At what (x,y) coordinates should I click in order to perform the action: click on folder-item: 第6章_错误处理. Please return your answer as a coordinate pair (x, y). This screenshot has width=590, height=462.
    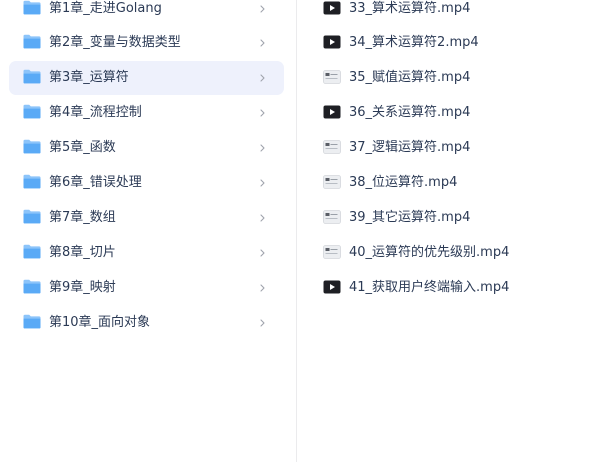
    Looking at the image, I should click on (146, 183).